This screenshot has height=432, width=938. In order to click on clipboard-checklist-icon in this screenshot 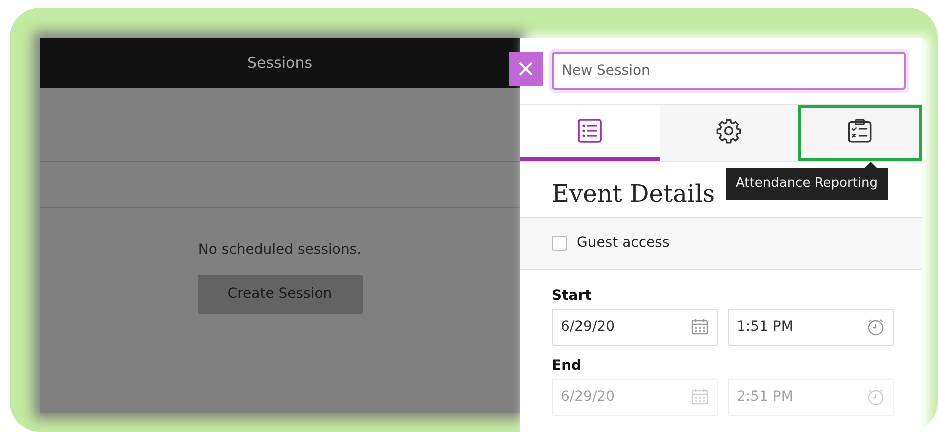, I will do `click(860, 131)`.